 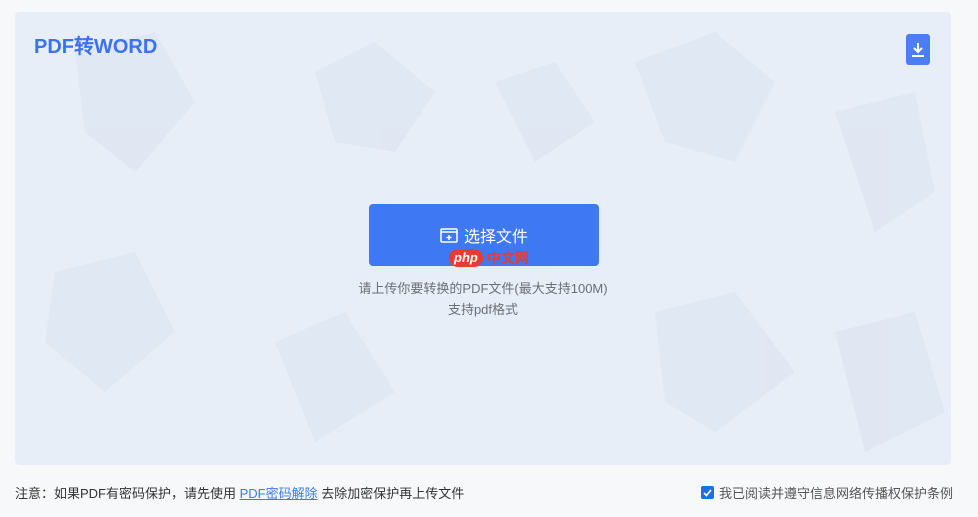 What do you see at coordinates (483, 288) in the screenshot?
I see `upload-hint: 请上传你要转换的PDF文件(最大支持100M)` at bounding box center [483, 288].